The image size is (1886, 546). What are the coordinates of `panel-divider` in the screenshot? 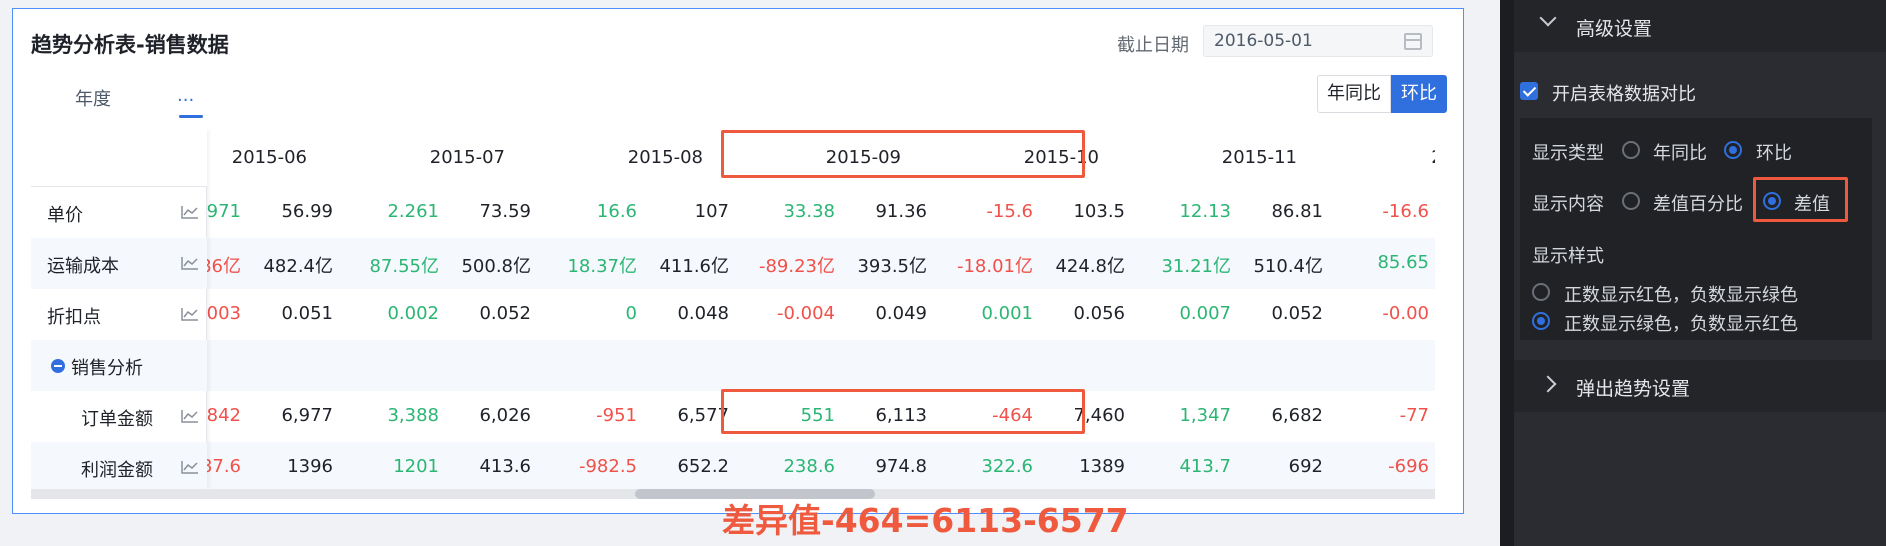 It's located at (1507, 273).